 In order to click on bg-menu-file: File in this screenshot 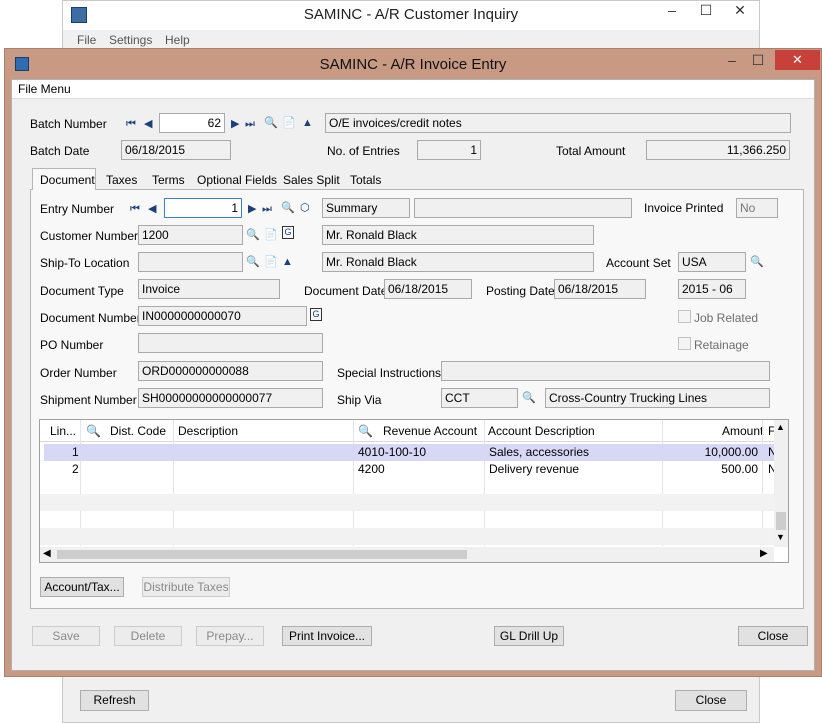, I will do `click(86, 40)`.